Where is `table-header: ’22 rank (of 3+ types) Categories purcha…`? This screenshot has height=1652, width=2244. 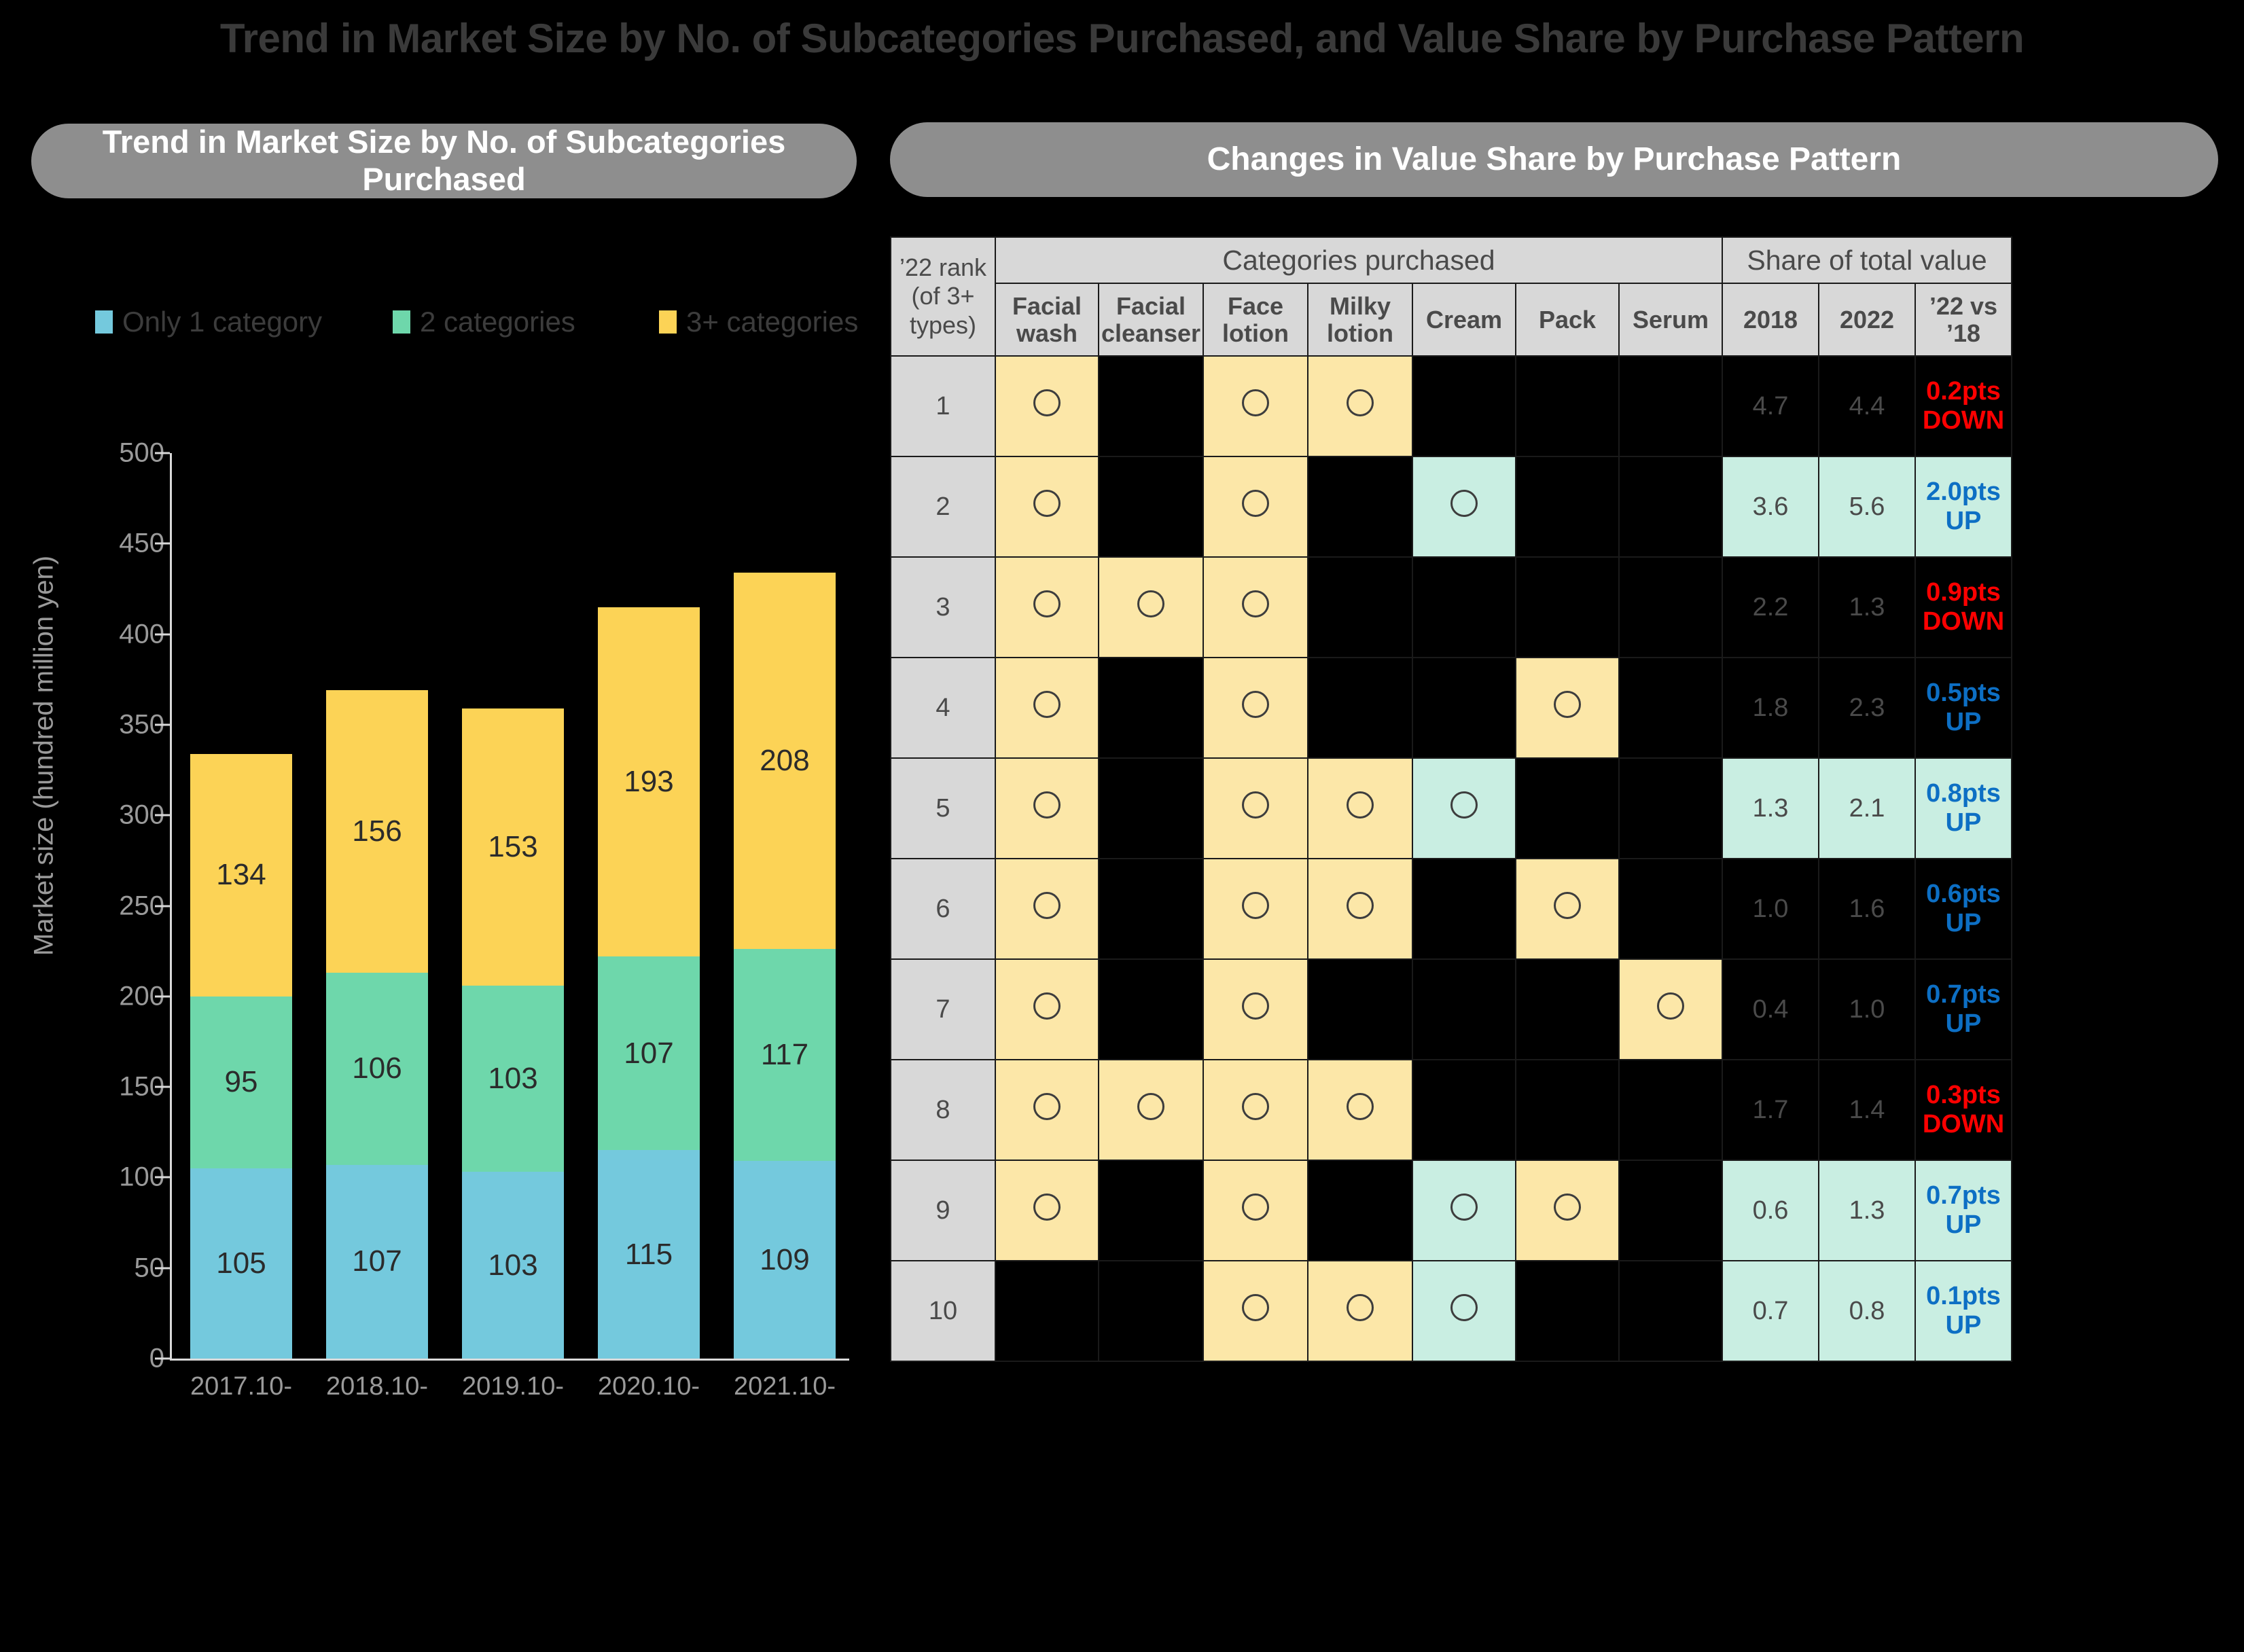
table-header: ’22 rank (of 3+ types) Categories purcha… is located at coordinates (1451, 296).